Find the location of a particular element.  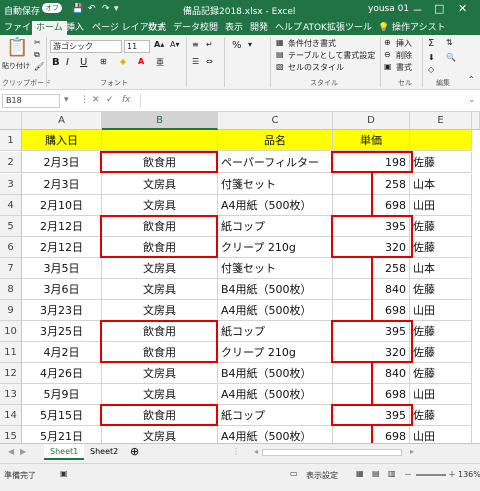

undo-icon: ↶ is located at coordinates (92, 9).